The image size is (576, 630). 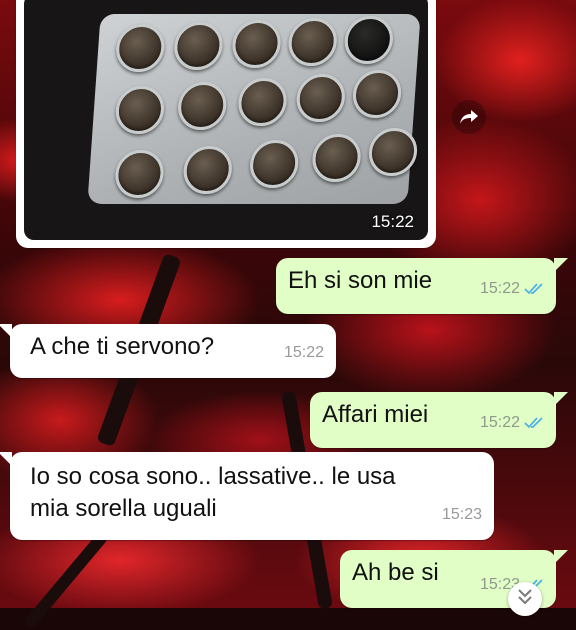 I want to click on message-text: Ah be si, so click(x=395, y=572).